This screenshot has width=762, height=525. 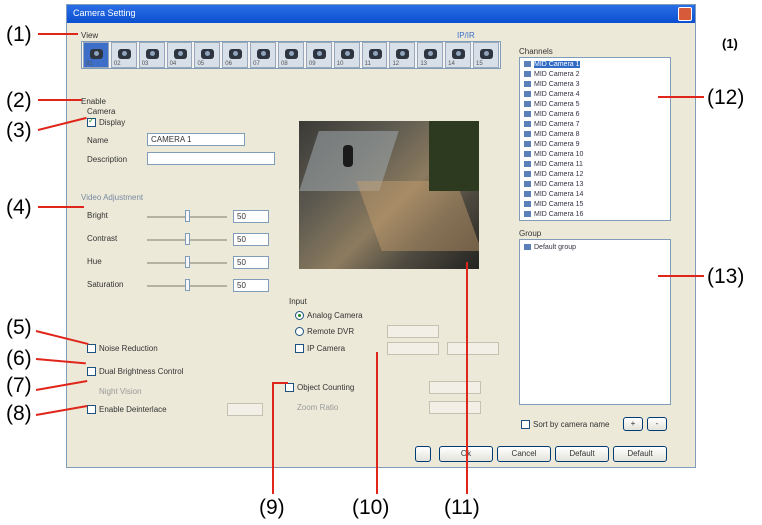 What do you see at coordinates (462, 507) in the screenshot?
I see `callout-11: (11)` at bounding box center [462, 507].